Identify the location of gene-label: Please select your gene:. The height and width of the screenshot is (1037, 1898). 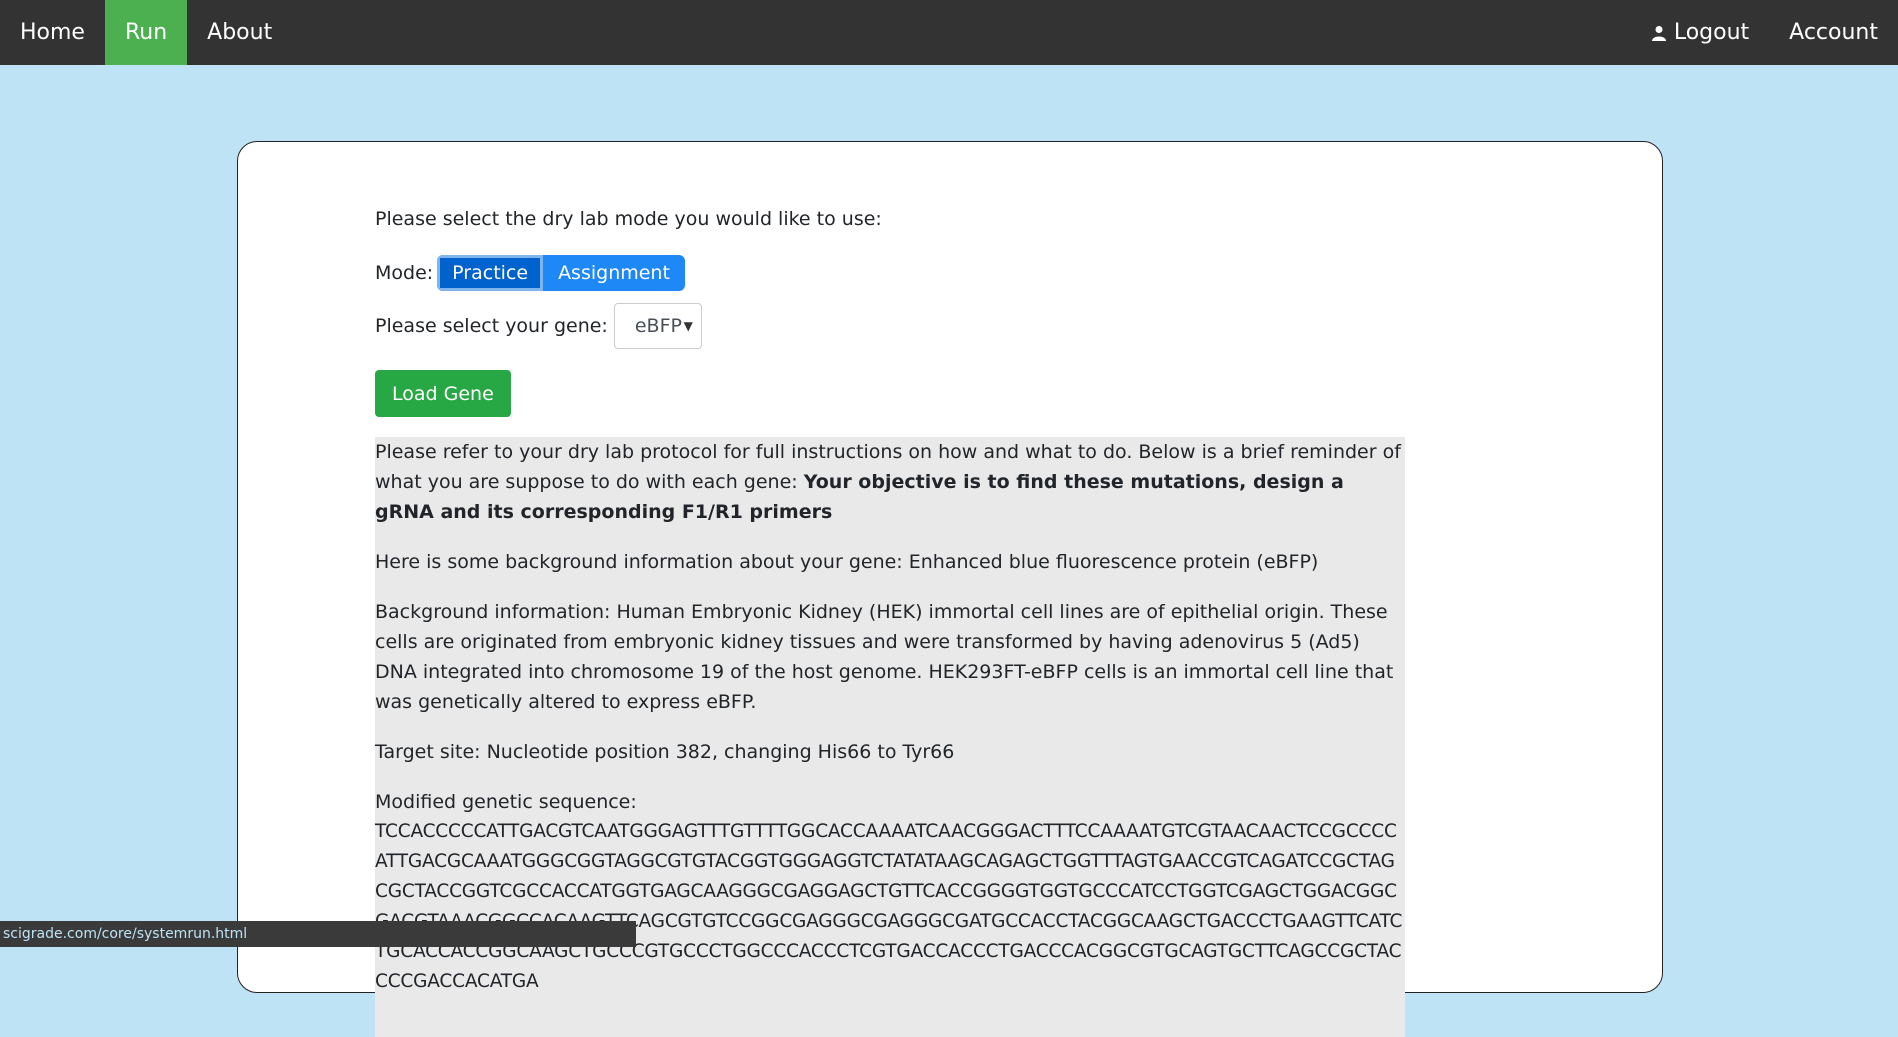
(491, 326).